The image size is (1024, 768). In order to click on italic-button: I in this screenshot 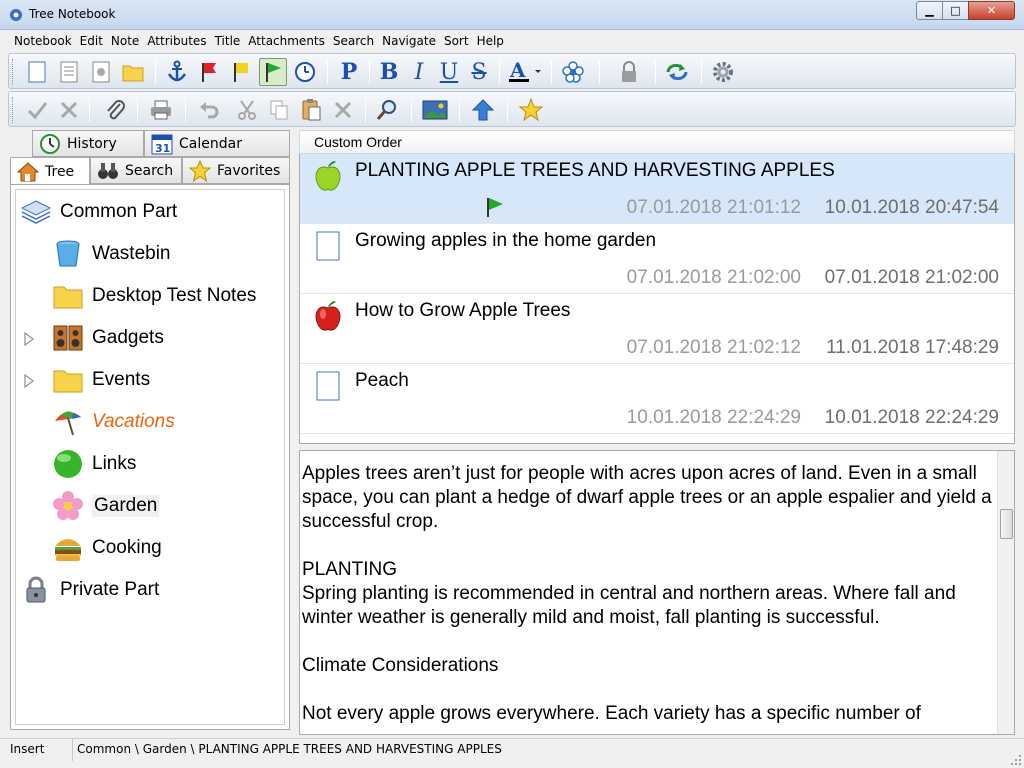, I will do `click(419, 72)`.